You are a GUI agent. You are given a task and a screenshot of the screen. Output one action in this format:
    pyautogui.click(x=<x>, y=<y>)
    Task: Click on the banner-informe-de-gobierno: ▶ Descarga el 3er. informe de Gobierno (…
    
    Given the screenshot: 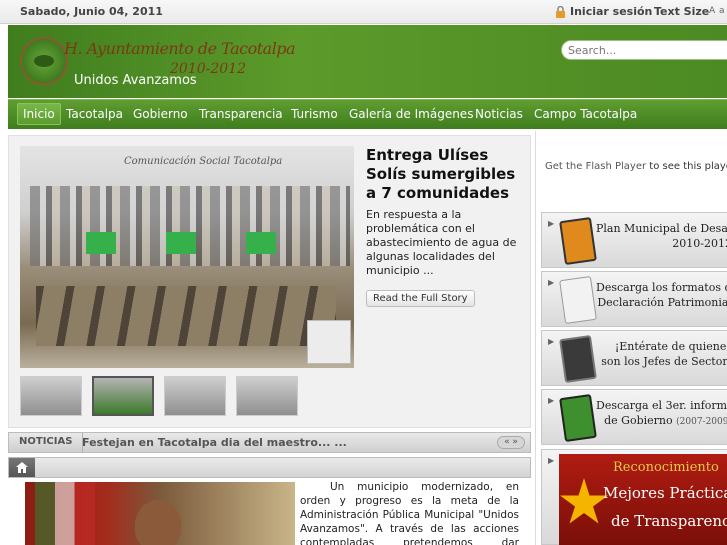 What is the action you would take?
    pyautogui.click(x=634, y=417)
    